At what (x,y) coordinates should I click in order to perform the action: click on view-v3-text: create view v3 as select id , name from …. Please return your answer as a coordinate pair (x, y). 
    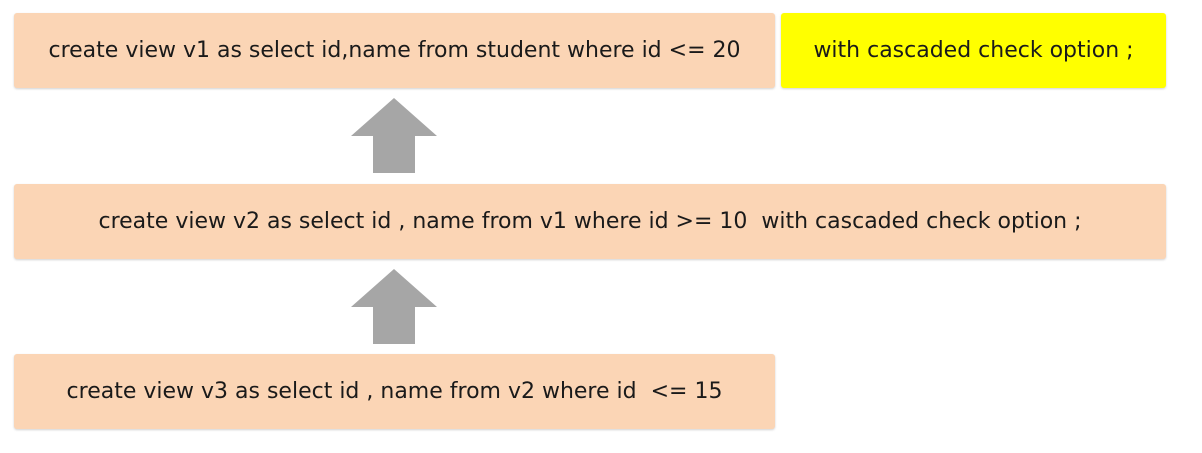
    Looking at the image, I should click on (394, 391).